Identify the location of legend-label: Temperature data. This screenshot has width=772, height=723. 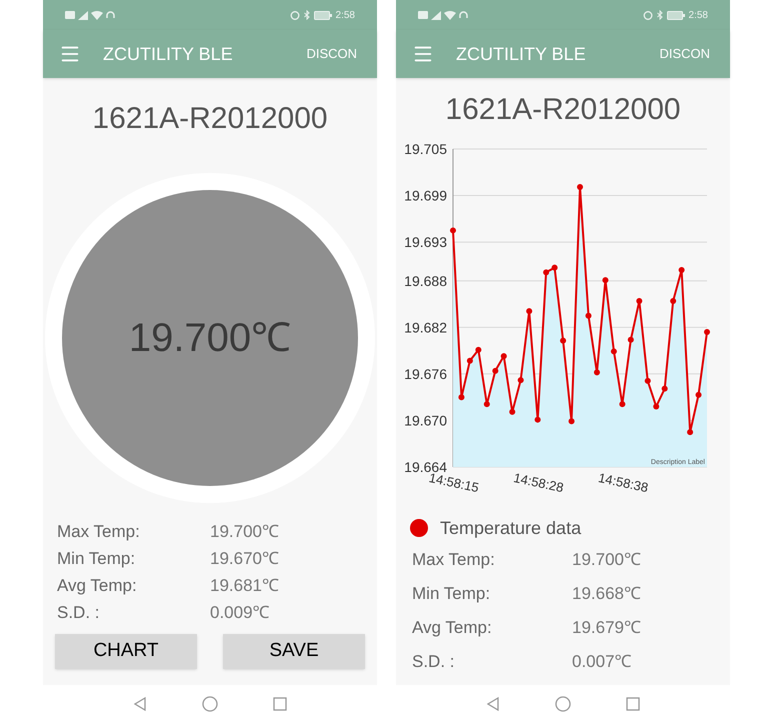
(511, 528).